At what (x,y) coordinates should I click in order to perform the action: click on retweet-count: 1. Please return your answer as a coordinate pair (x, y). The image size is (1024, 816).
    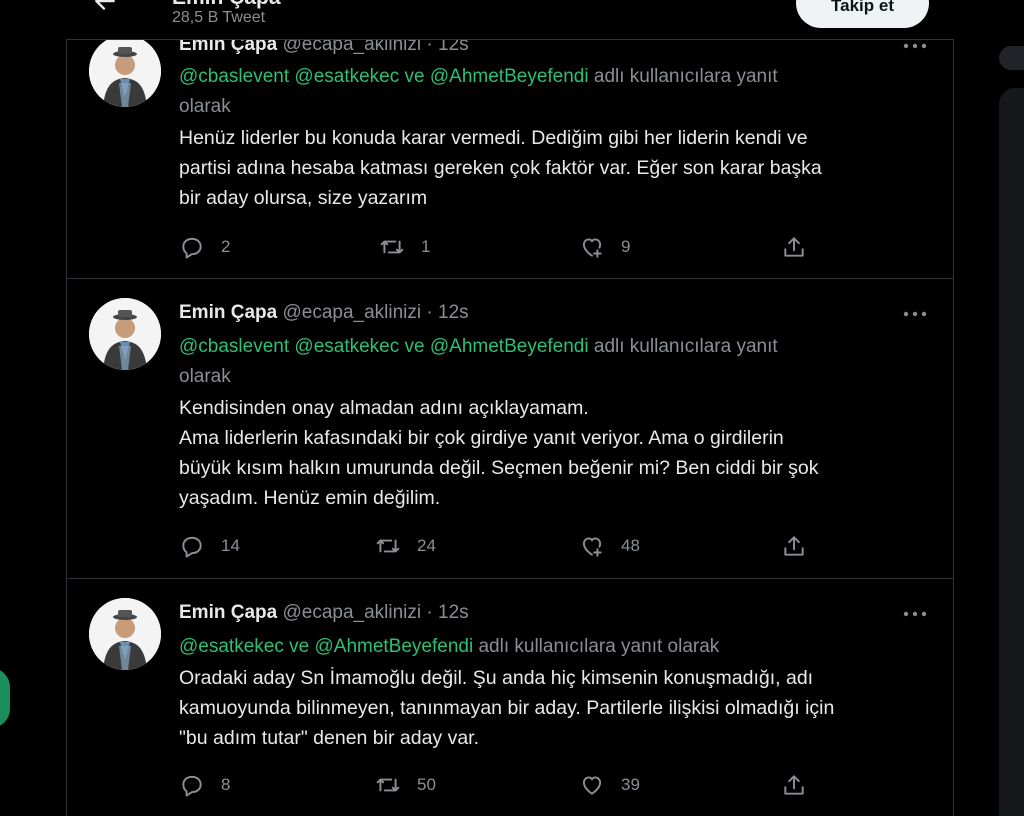
    Looking at the image, I should click on (426, 246).